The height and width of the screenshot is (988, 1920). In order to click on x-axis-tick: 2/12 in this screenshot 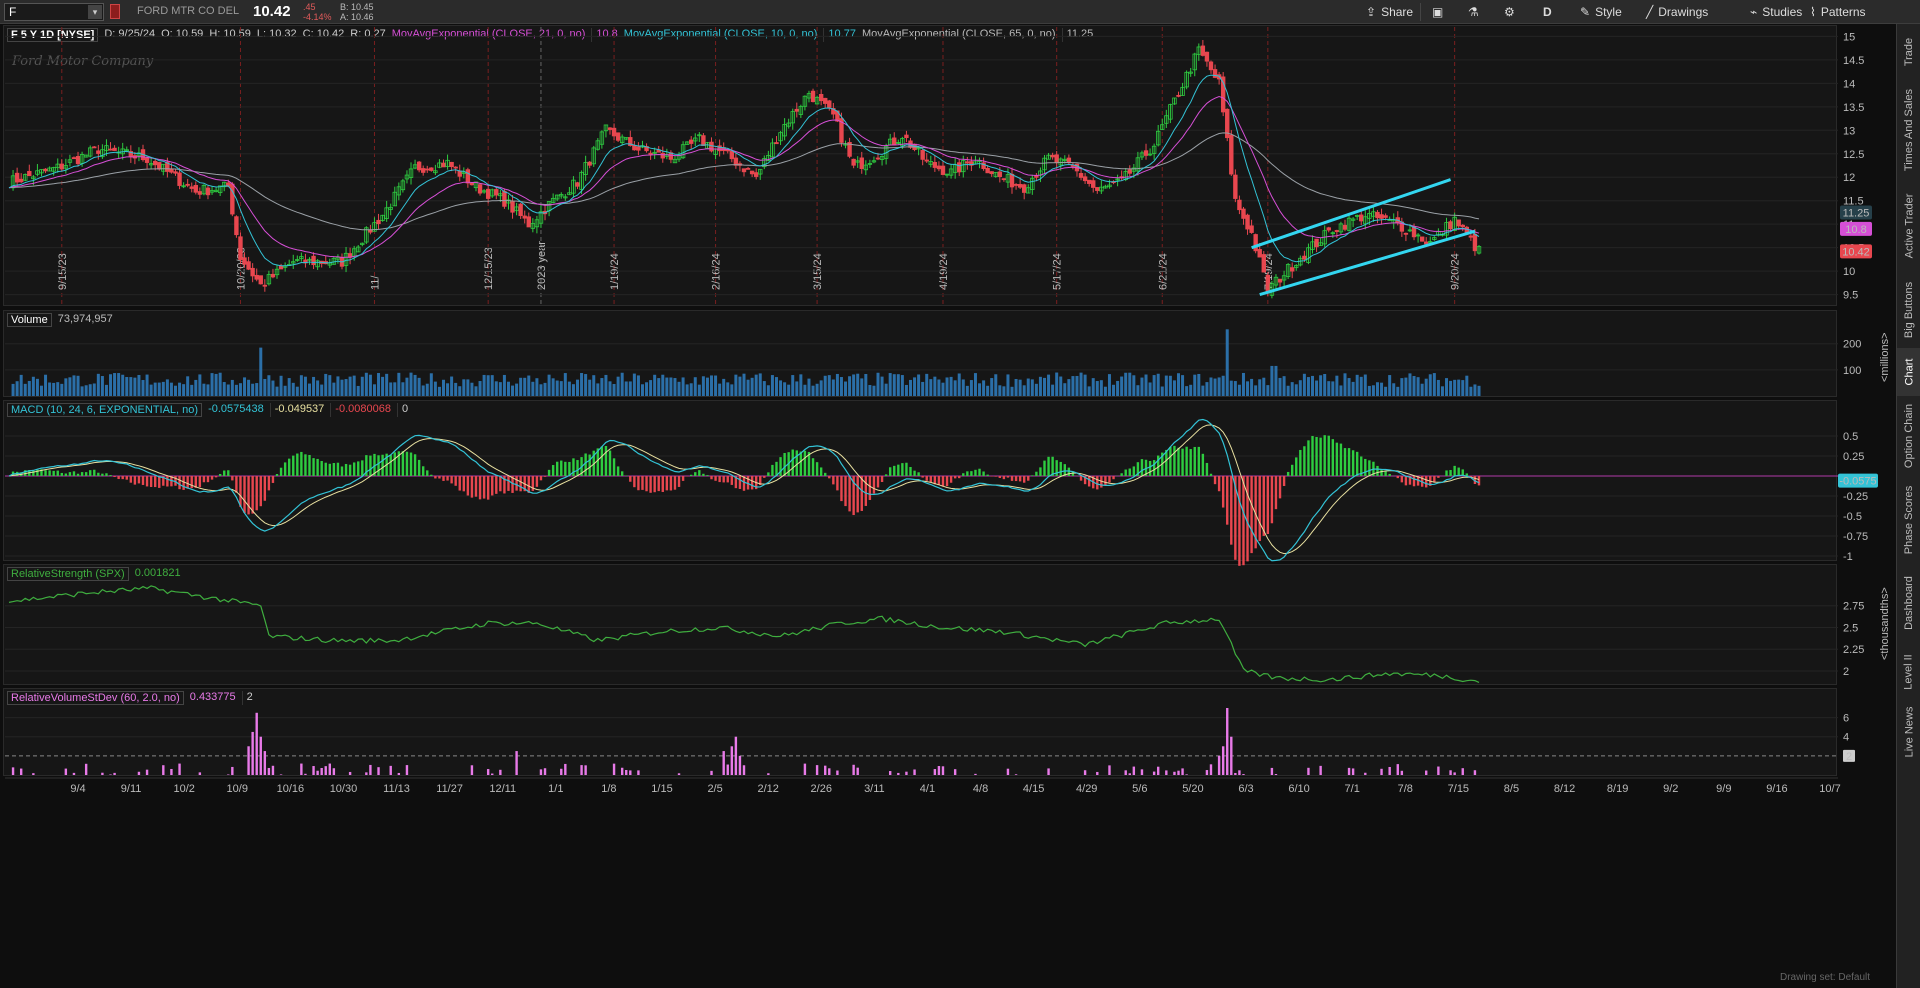, I will do `click(767, 789)`.